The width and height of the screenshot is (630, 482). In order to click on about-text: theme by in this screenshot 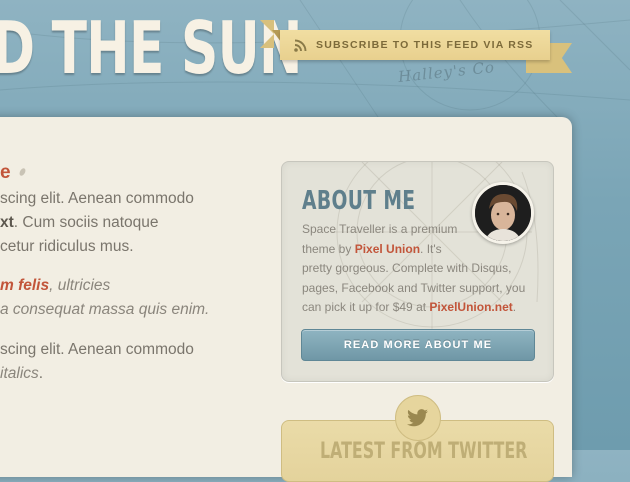, I will do `click(328, 248)`.